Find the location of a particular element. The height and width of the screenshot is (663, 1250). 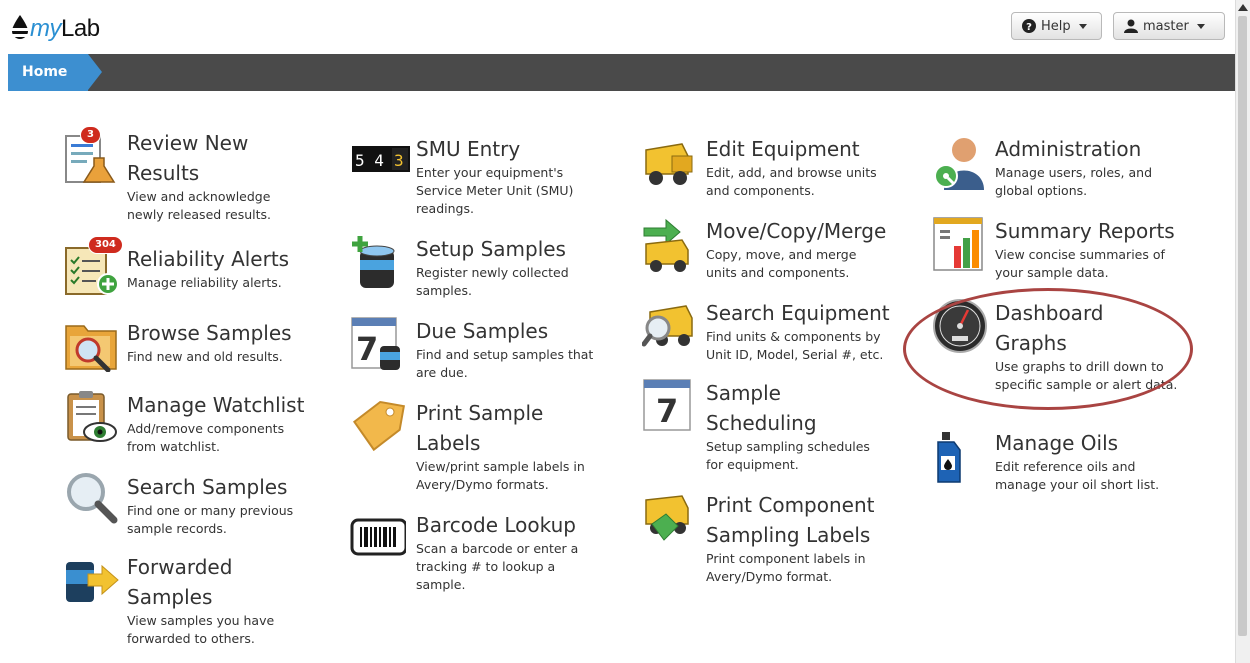

smu-odometer-icon: 5 4 3 is located at coordinates (381, 159).